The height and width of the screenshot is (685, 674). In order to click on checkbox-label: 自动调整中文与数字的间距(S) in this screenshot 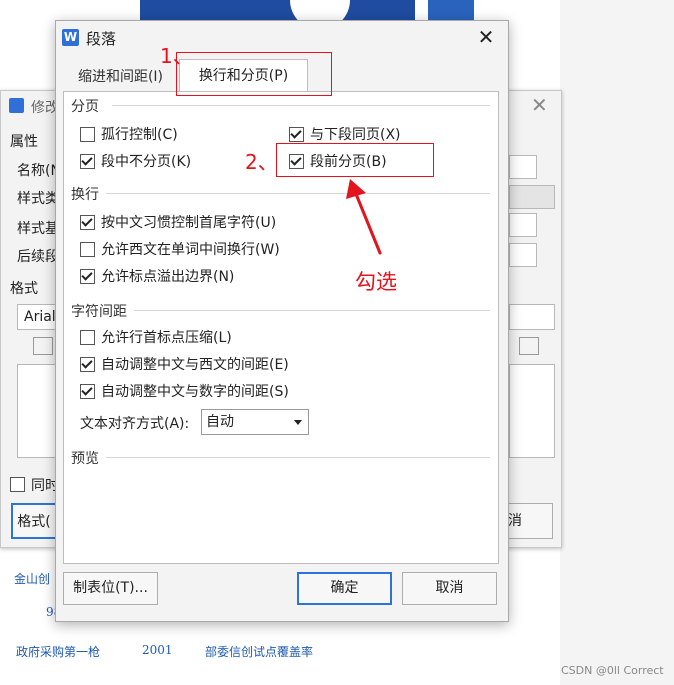, I will do `click(195, 392)`.